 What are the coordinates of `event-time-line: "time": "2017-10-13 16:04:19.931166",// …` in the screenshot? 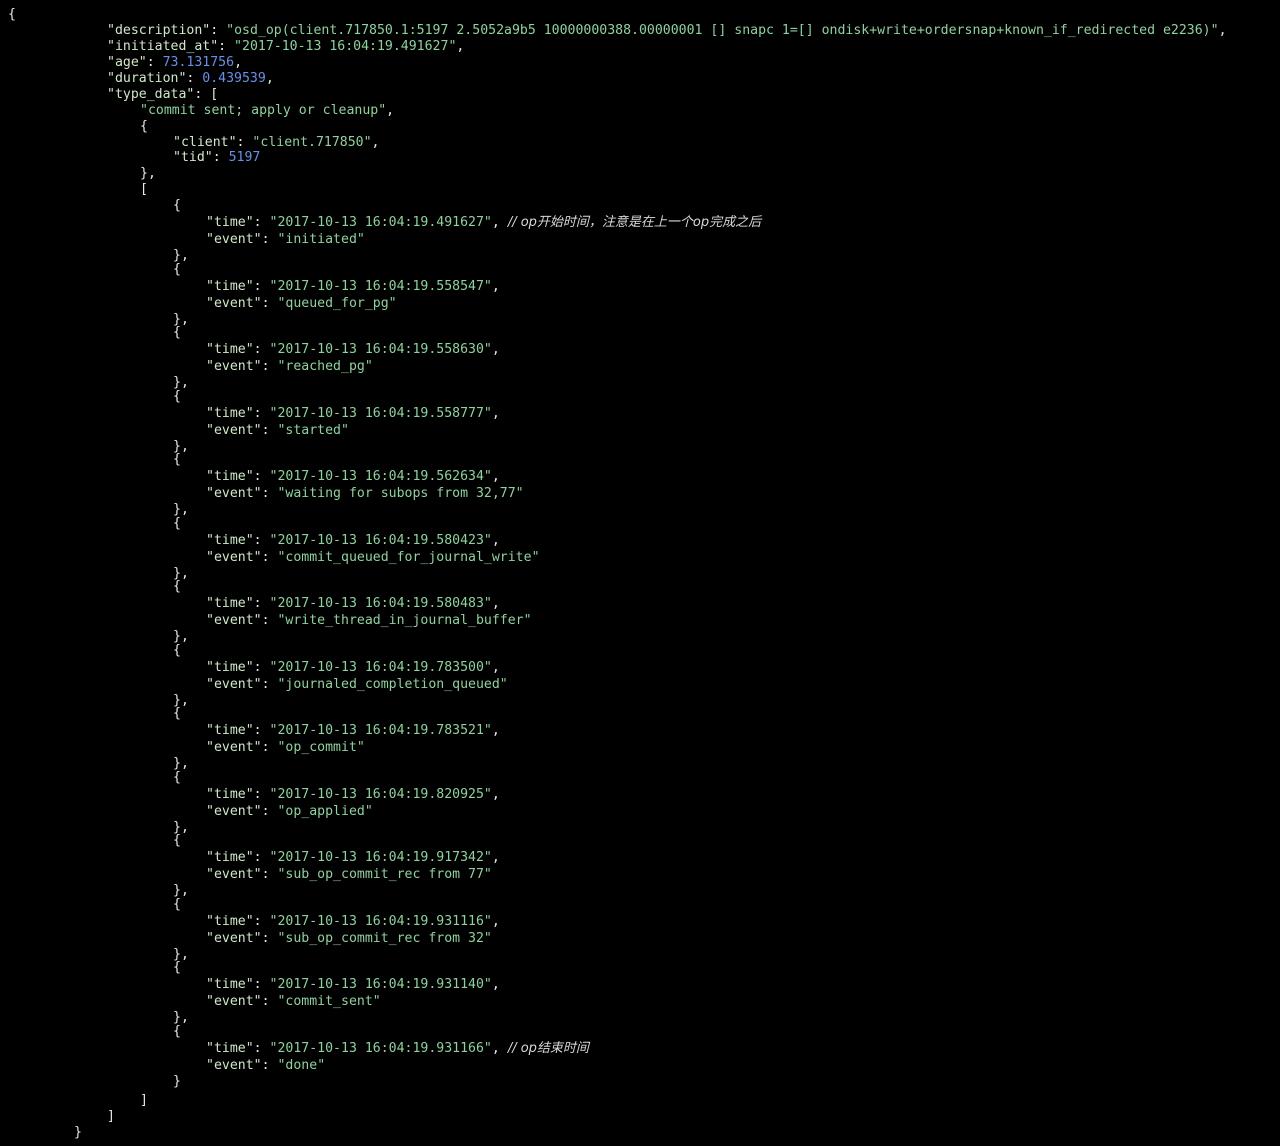 It's located at (397, 1048).